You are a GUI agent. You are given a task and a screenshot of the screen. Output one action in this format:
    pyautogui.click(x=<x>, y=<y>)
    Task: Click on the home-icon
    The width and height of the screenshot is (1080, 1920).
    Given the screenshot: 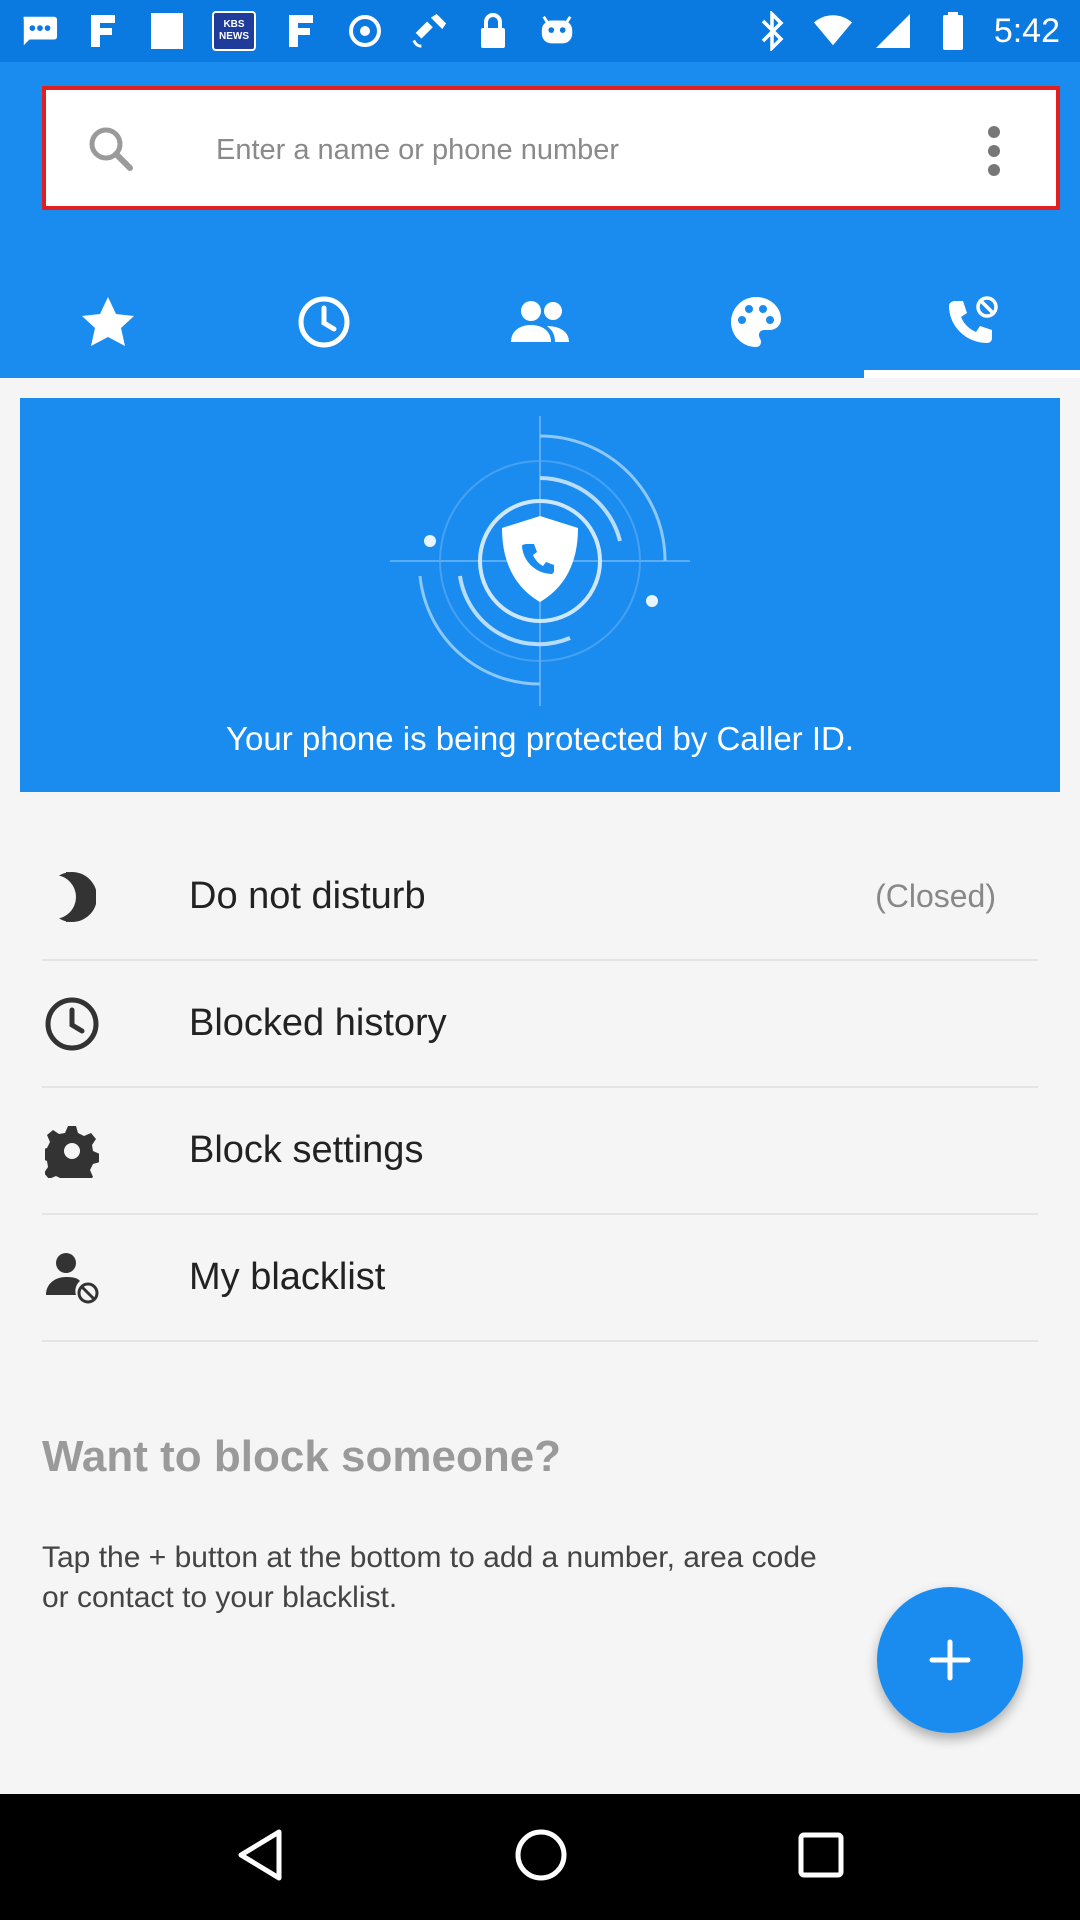 What is the action you would take?
    pyautogui.click(x=541, y=1854)
    